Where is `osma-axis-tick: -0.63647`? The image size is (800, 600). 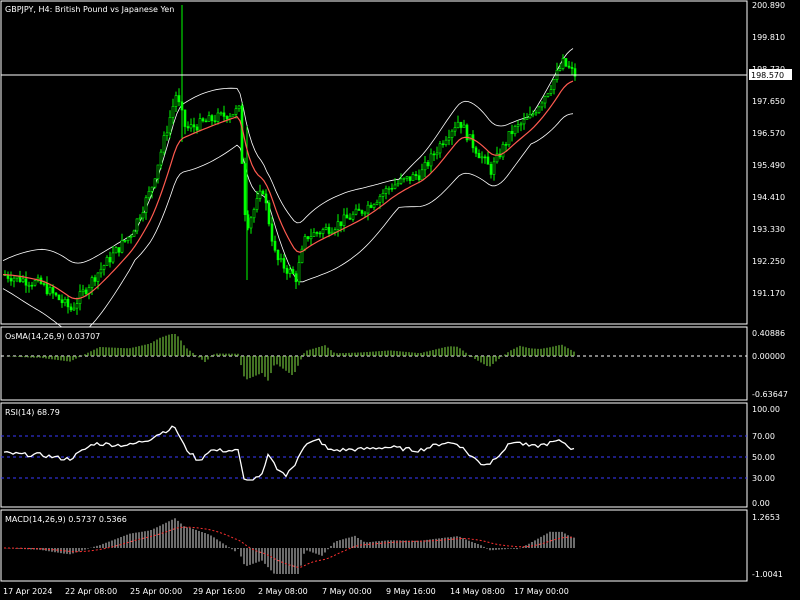 osma-axis-tick: -0.63647 is located at coordinates (770, 394).